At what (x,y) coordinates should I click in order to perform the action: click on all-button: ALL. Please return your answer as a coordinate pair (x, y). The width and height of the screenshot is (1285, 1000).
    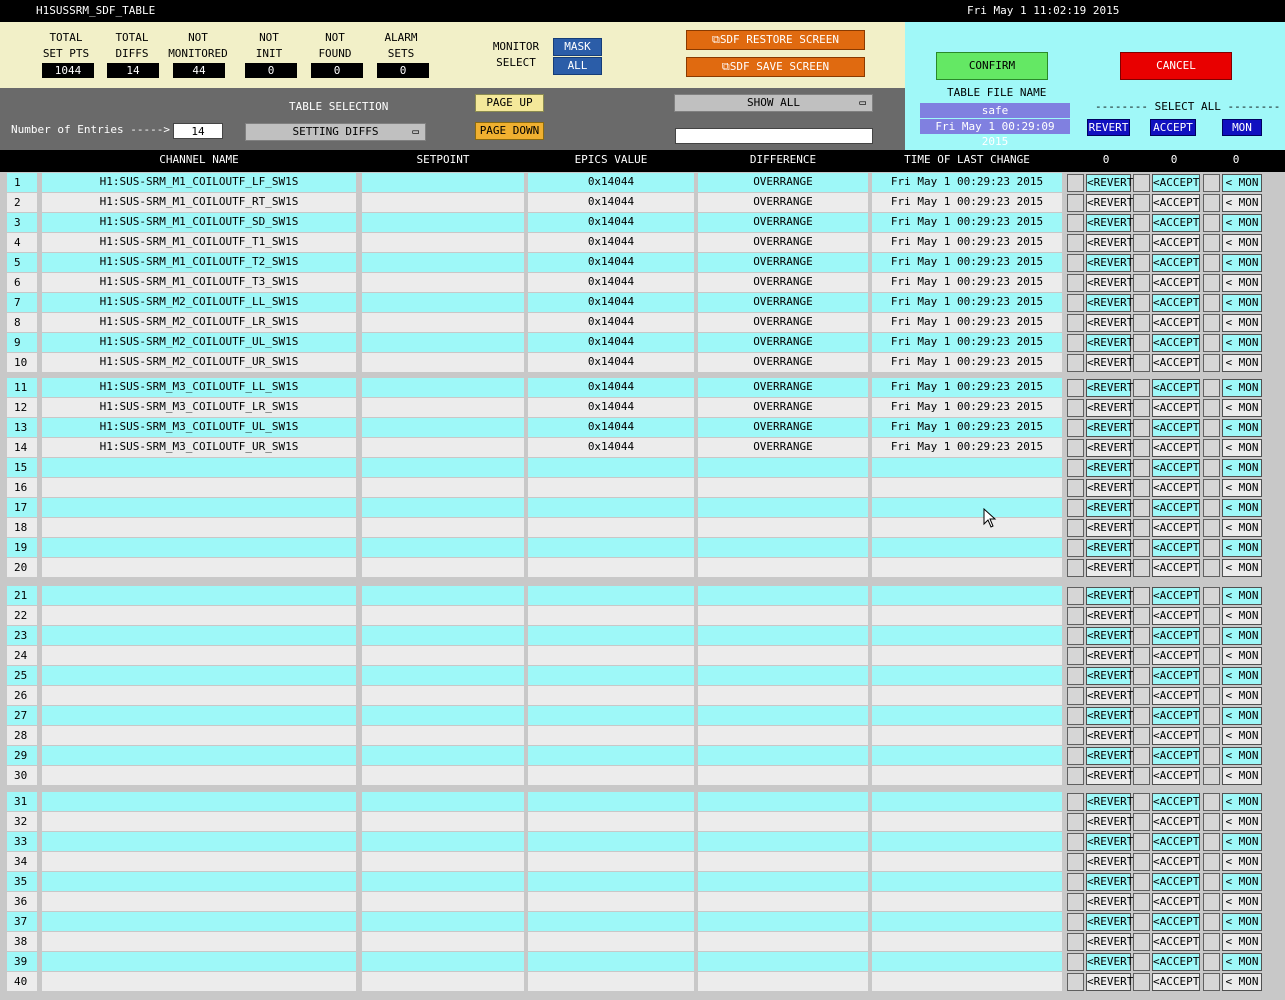
    Looking at the image, I should click on (577, 66).